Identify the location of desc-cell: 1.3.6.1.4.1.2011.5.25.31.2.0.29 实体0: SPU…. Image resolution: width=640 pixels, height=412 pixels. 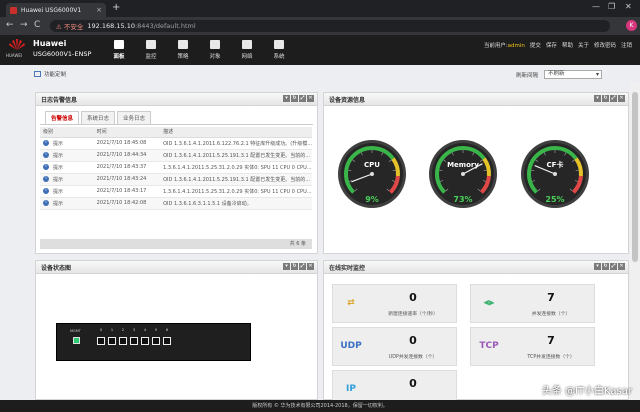
(236, 167).